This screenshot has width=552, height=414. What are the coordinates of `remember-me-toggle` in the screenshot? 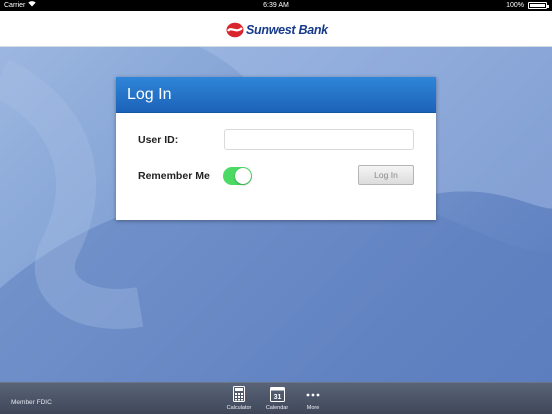 It's located at (237, 176).